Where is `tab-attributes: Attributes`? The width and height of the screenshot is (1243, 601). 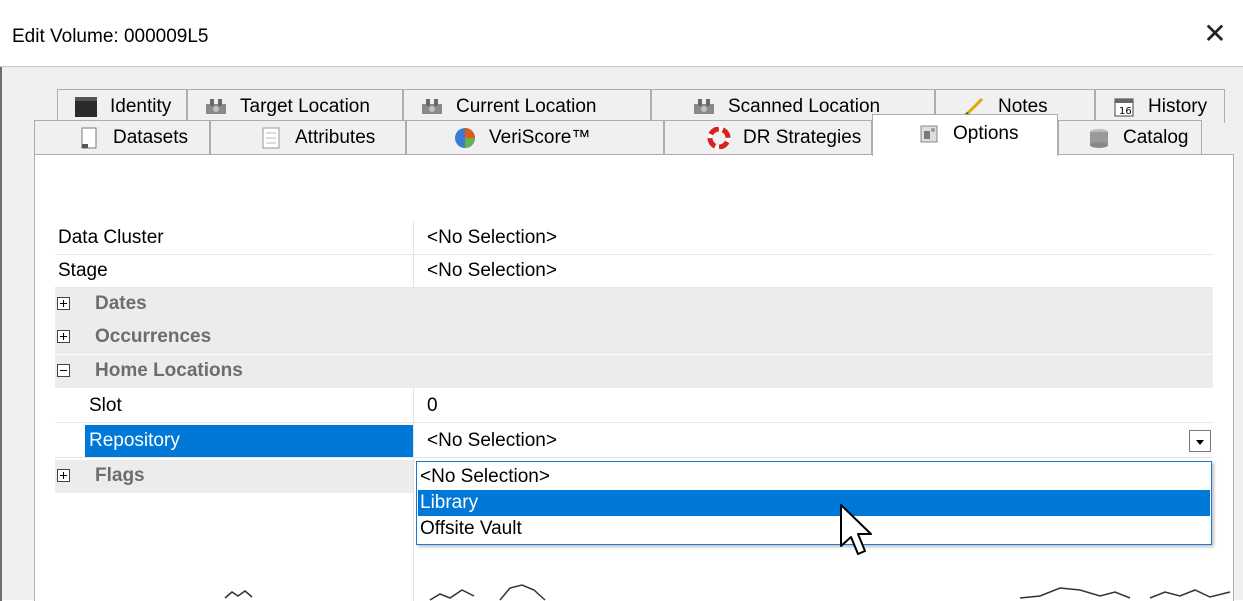
tab-attributes: Attributes is located at coordinates (308, 137).